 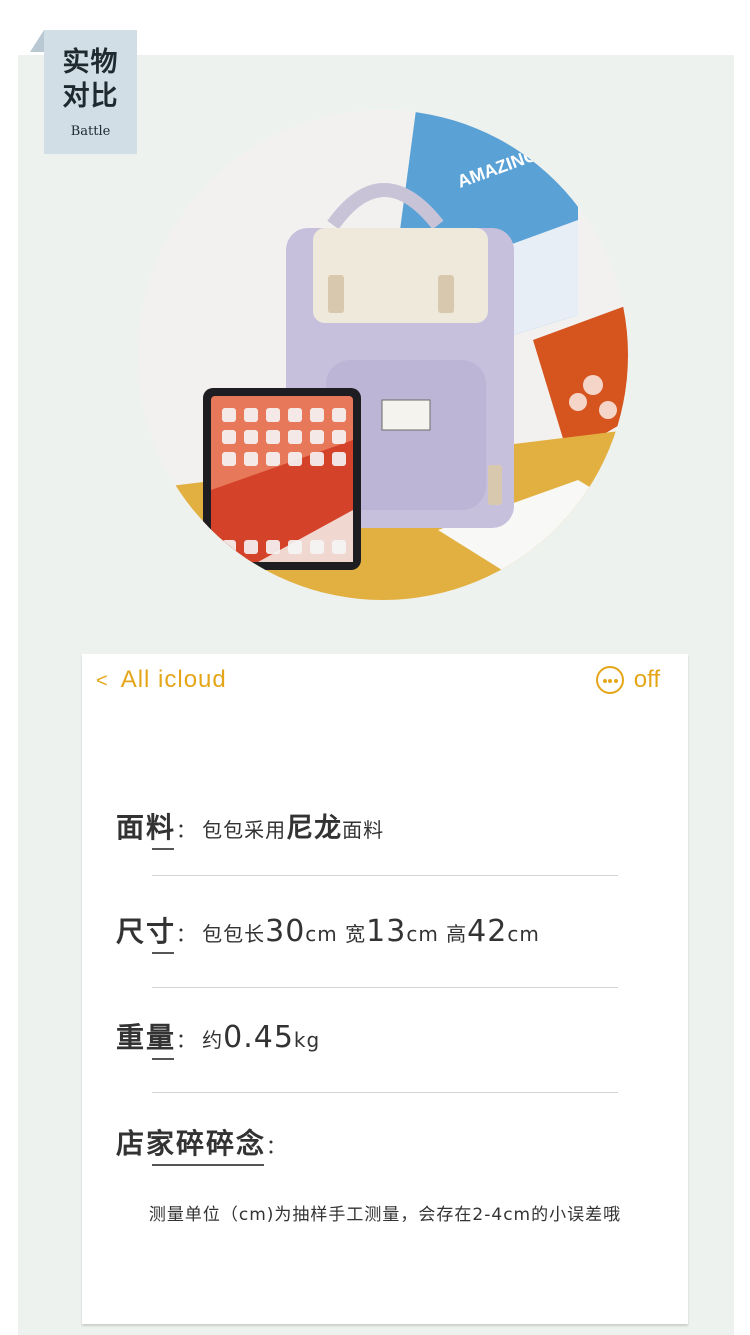 I want to click on spec-row-weight: 重量： 约0.45kg, so click(x=218, y=1037).